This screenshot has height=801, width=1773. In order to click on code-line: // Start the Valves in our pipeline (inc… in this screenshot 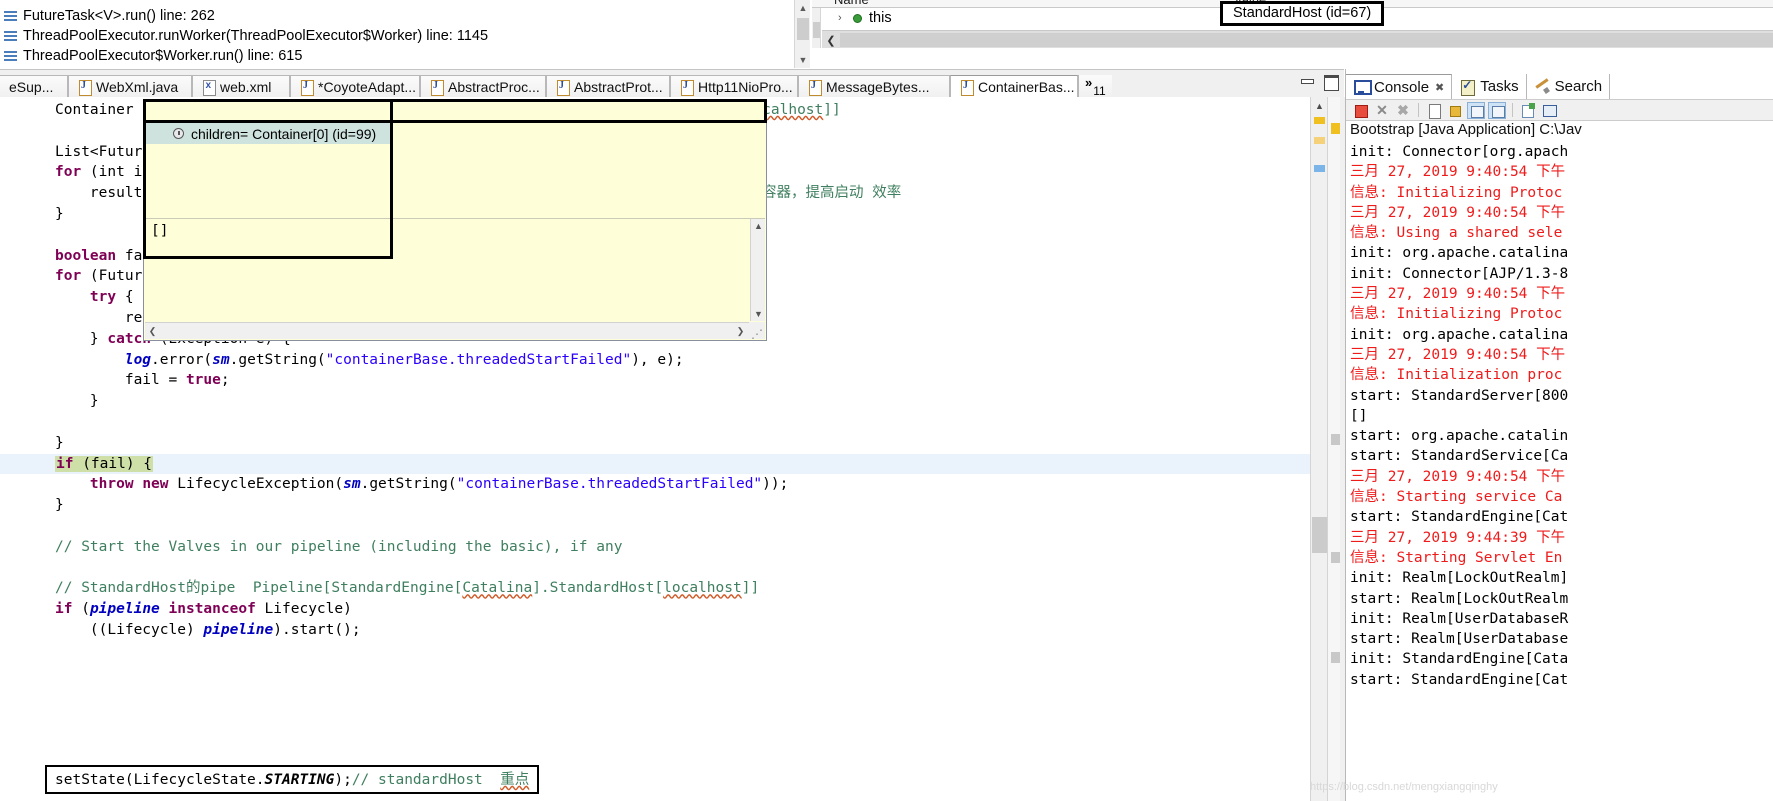, I will do `click(655, 547)`.